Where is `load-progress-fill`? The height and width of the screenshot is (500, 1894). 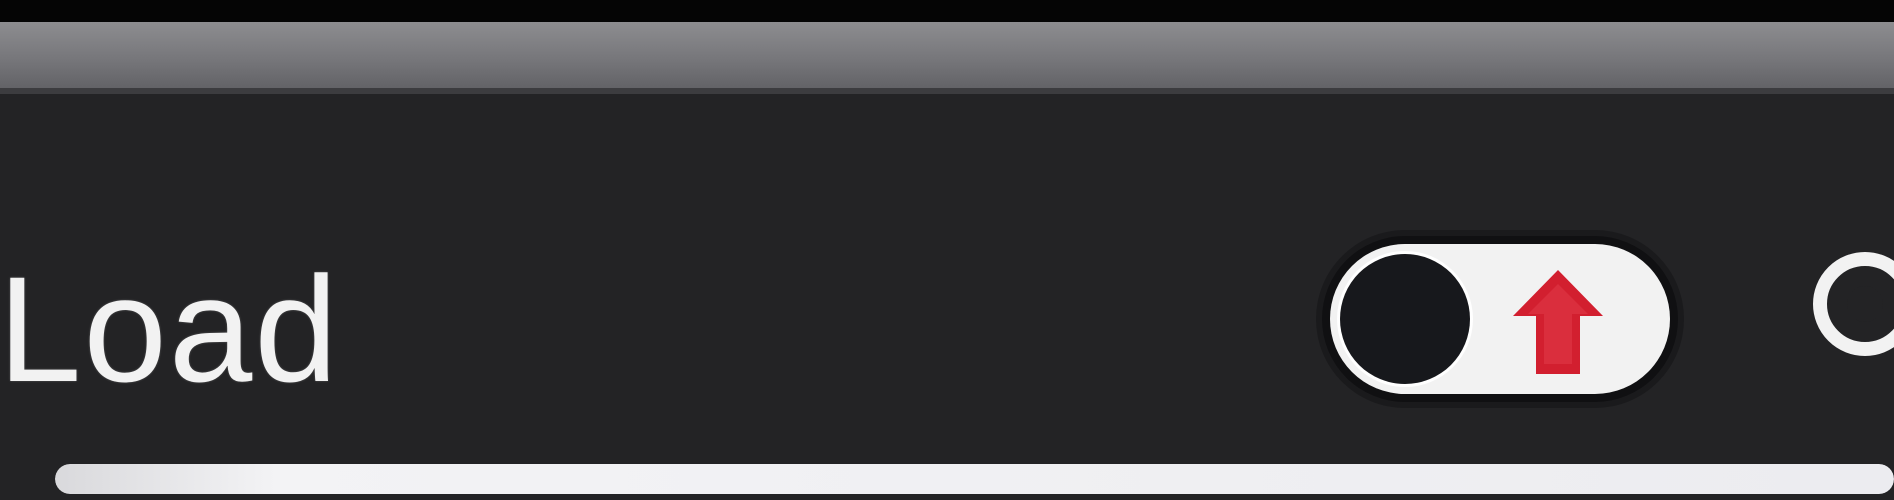
load-progress-fill is located at coordinates (974, 479).